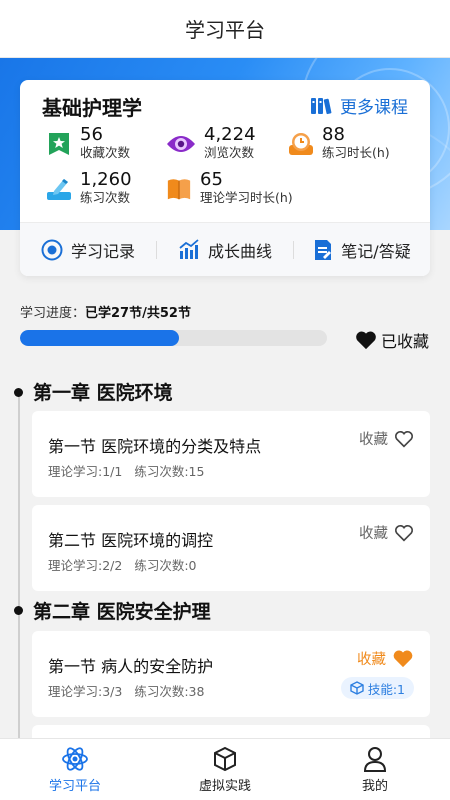  What do you see at coordinates (53, 313) in the screenshot?
I see `progress-prefix: 学习进度：` at bounding box center [53, 313].